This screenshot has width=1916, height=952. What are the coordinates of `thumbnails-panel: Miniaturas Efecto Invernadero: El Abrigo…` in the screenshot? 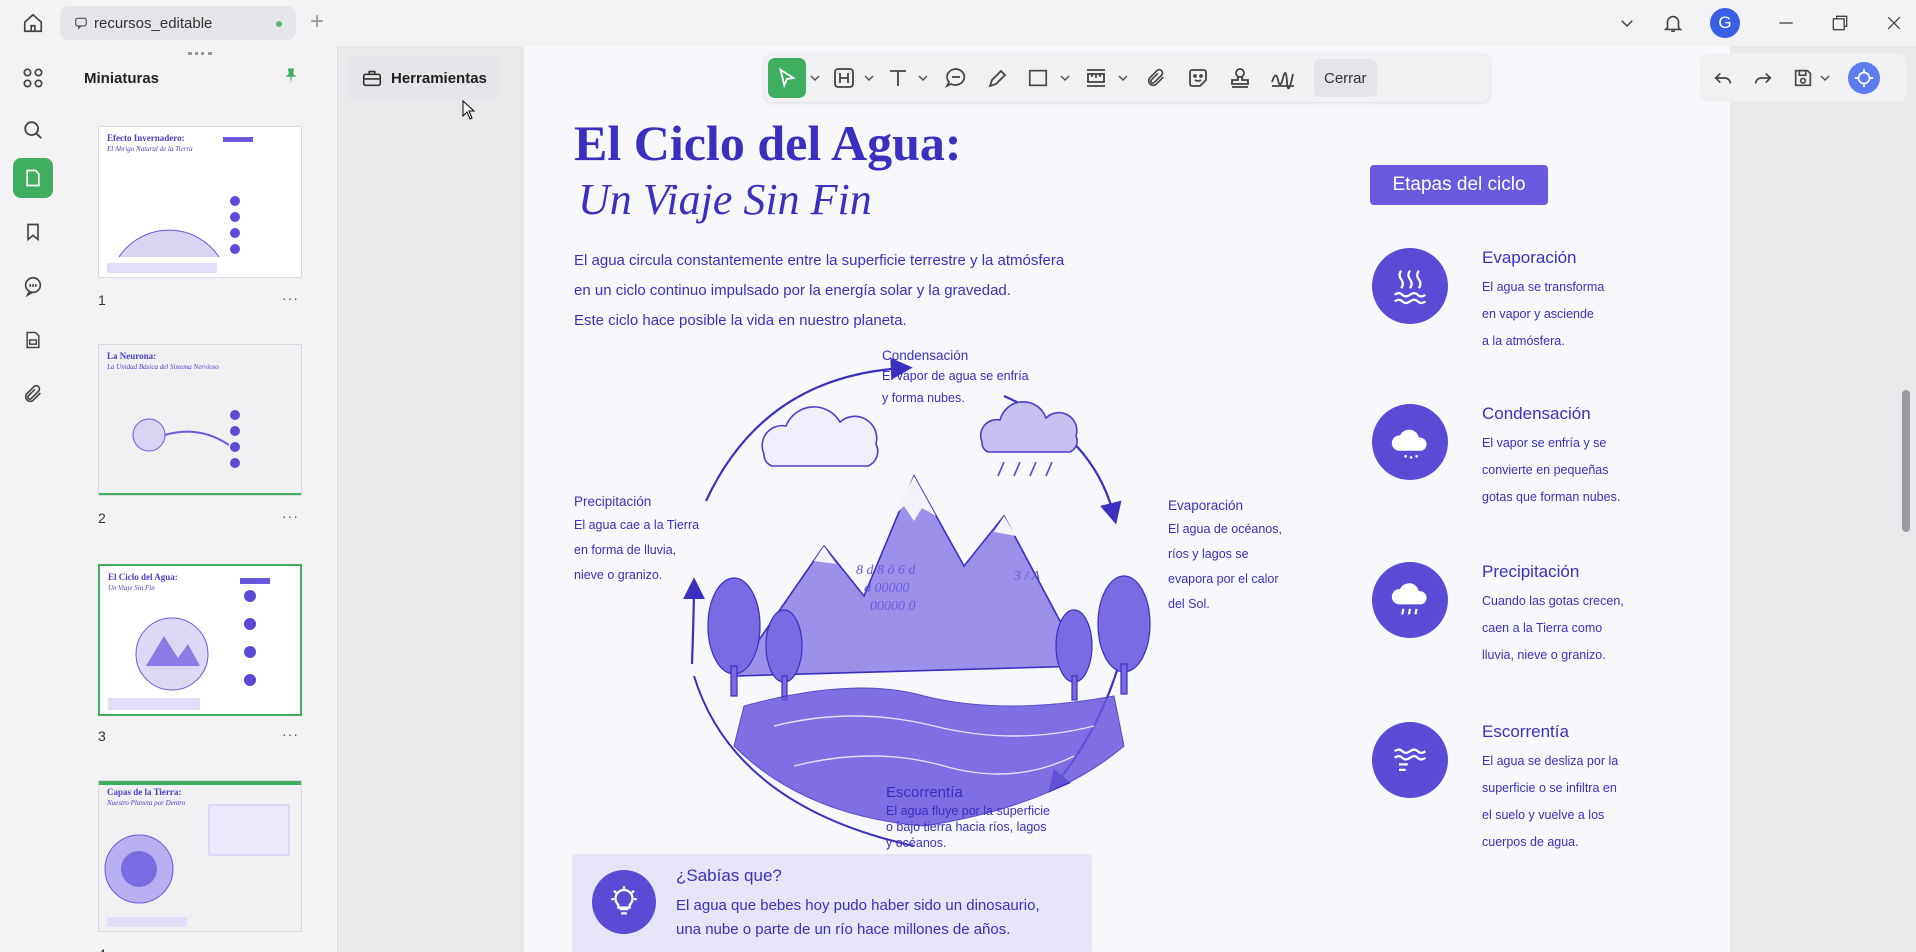 It's located at (202, 499).